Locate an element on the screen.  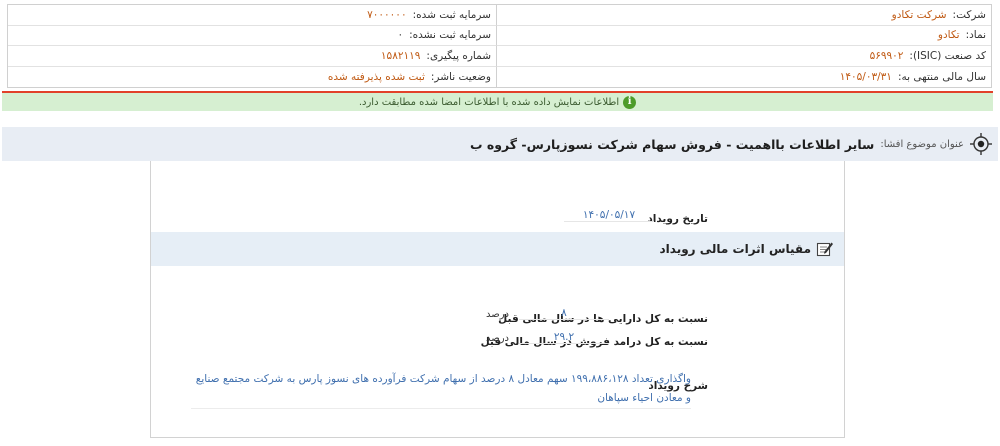
publisher-status-cell: وضعیت ناشر: ثبت شده پذیرفته شده is located at coordinates (252, 76).